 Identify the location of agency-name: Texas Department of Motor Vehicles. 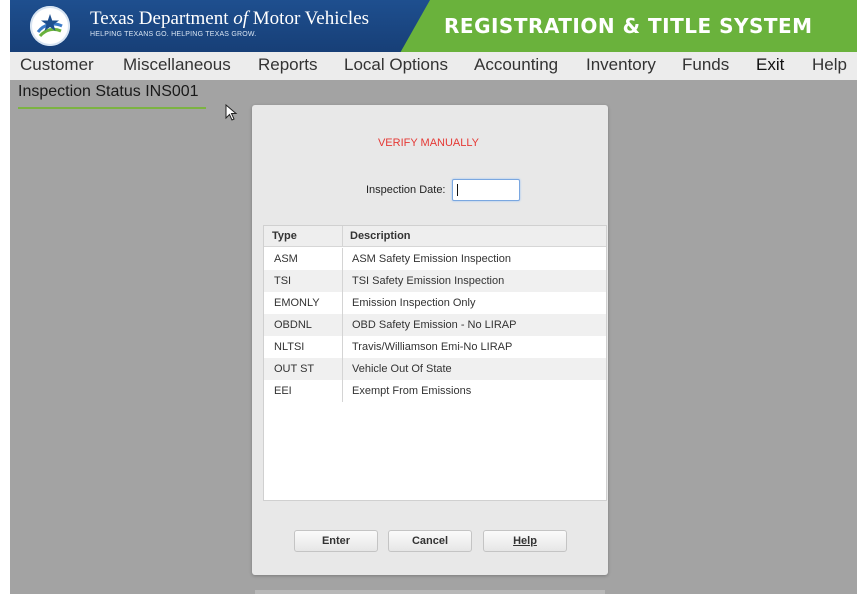
(230, 18).